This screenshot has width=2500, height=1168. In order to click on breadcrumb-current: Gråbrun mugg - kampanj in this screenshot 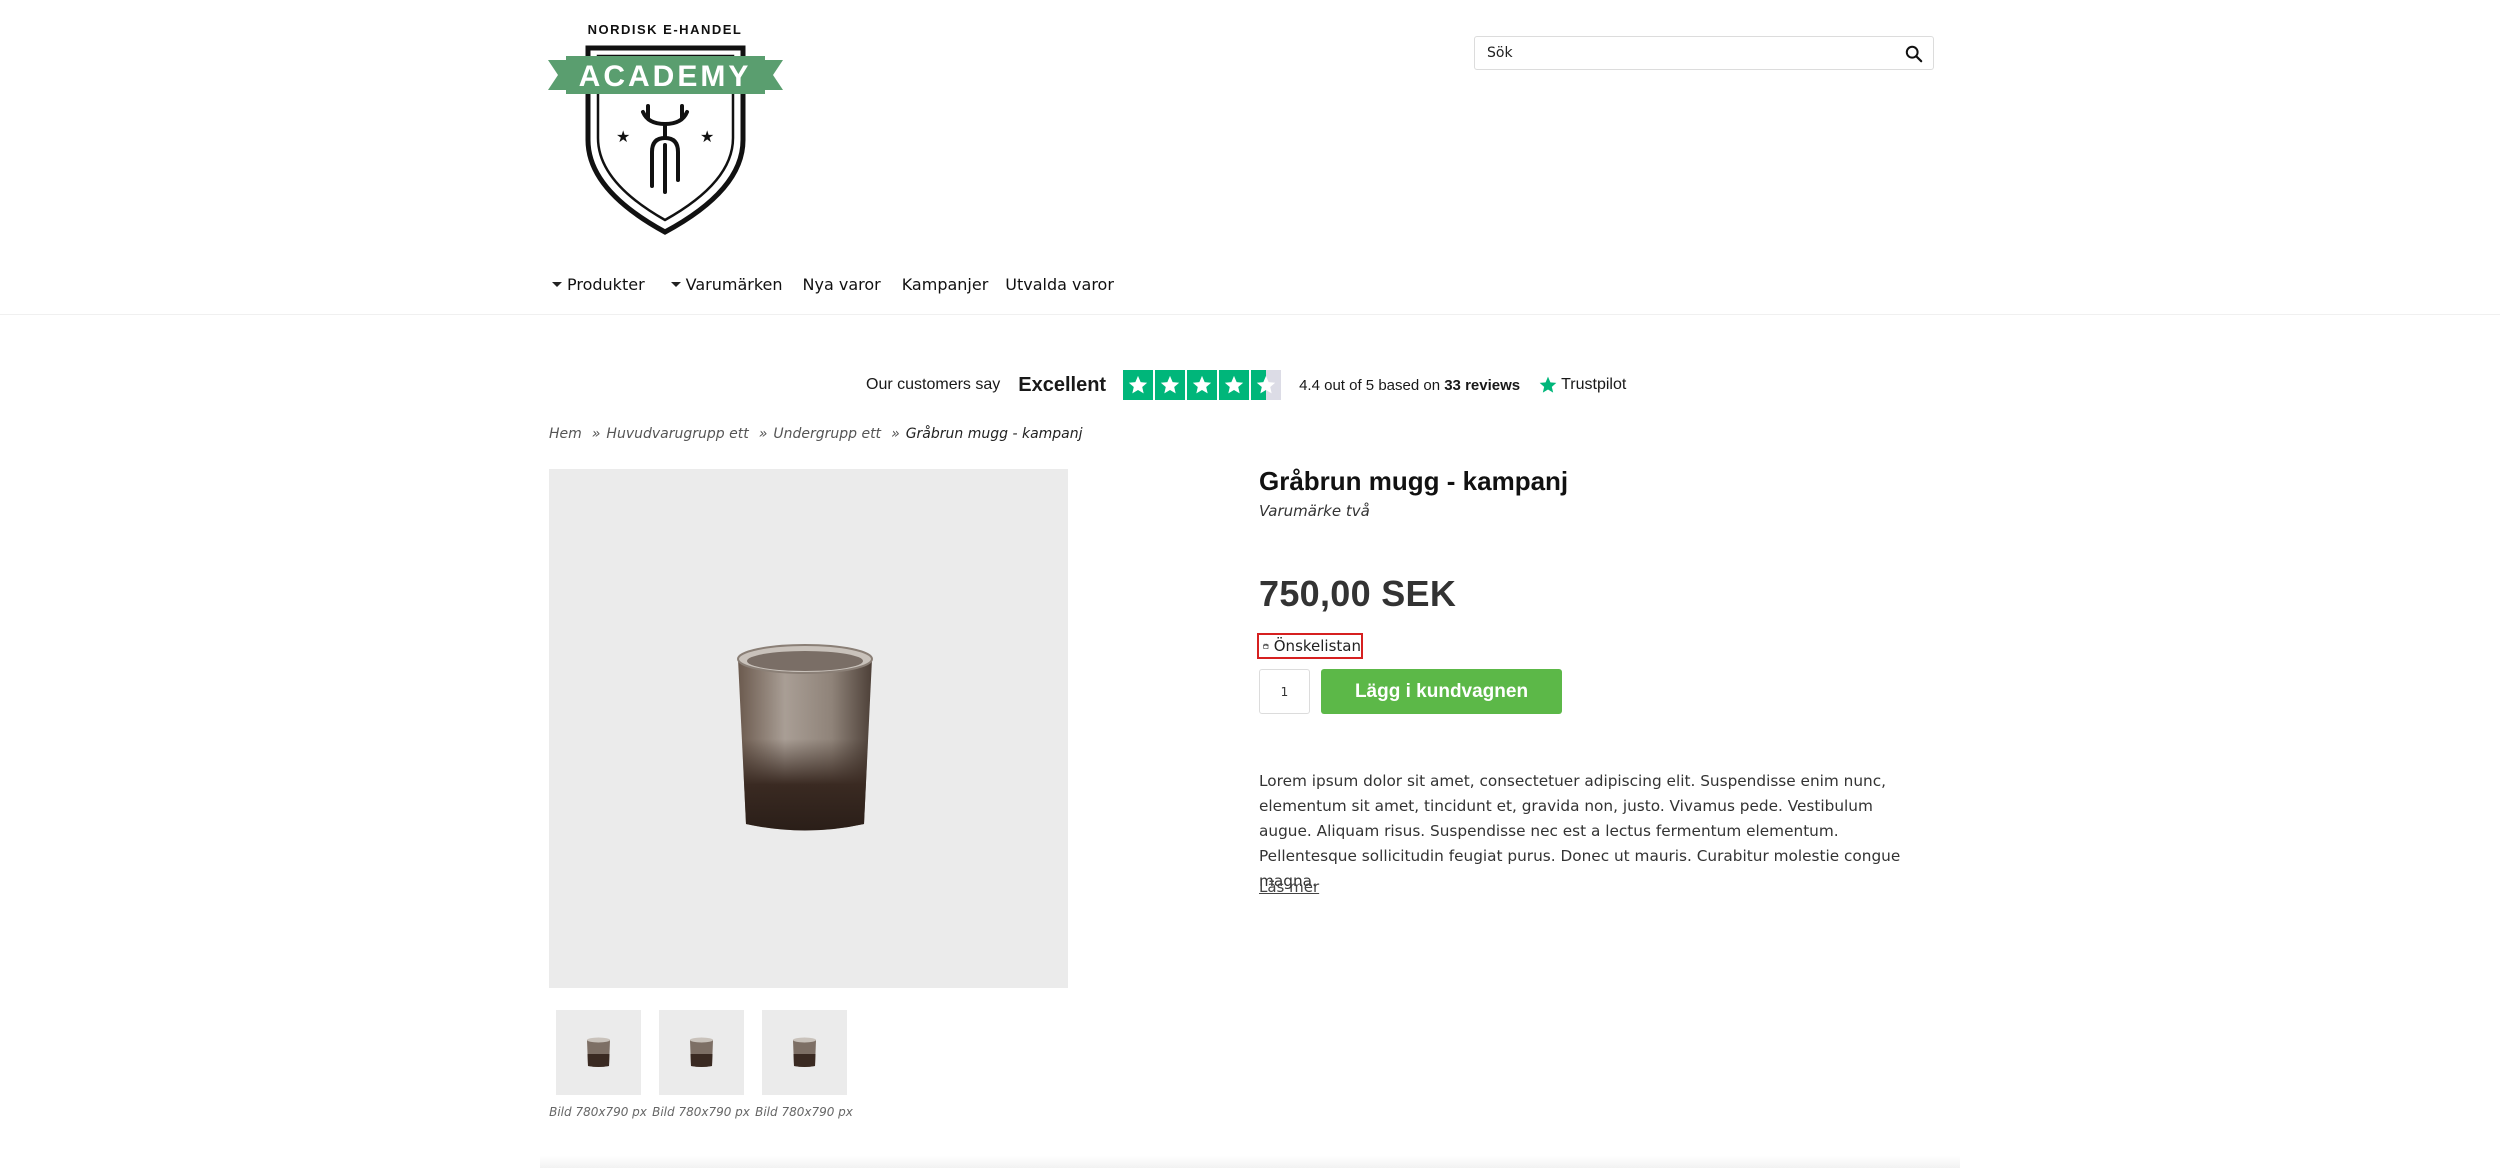, I will do `click(994, 434)`.